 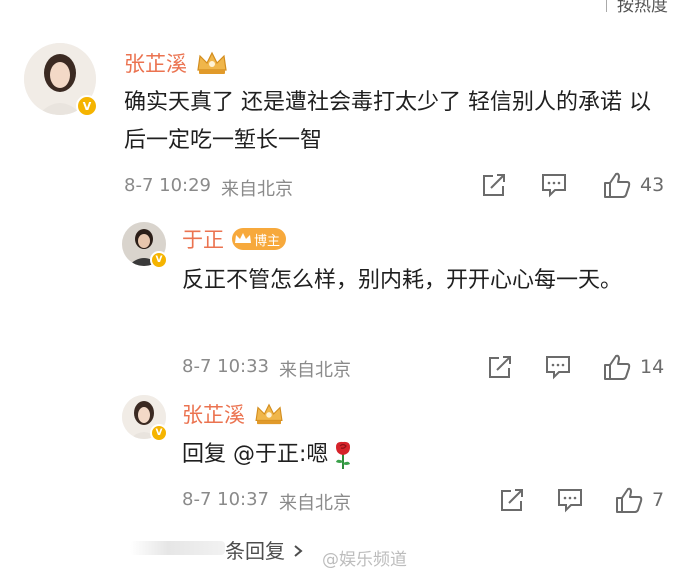 What do you see at coordinates (267, 241) in the screenshot?
I see `blogger-tag-text: 博主` at bounding box center [267, 241].